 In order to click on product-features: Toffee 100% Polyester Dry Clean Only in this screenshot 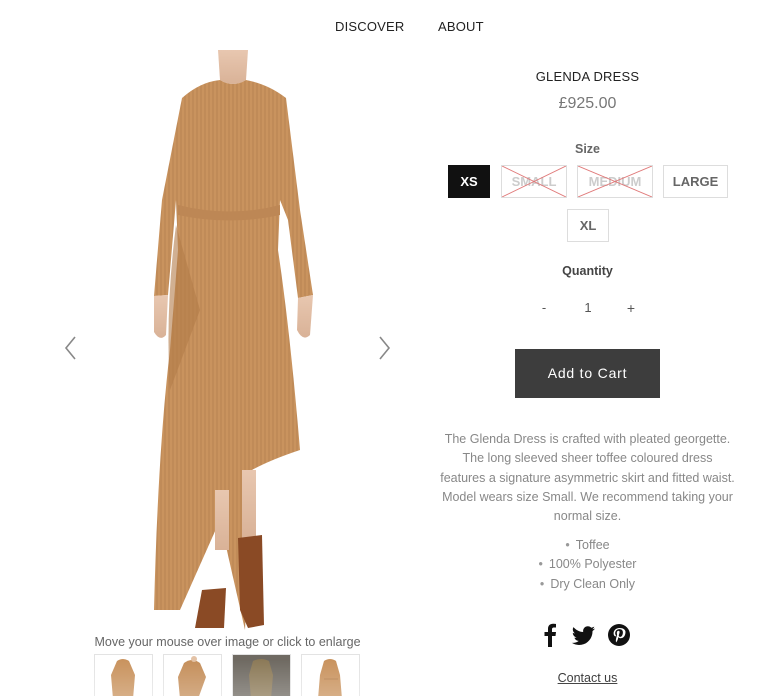, I will do `click(587, 565)`.